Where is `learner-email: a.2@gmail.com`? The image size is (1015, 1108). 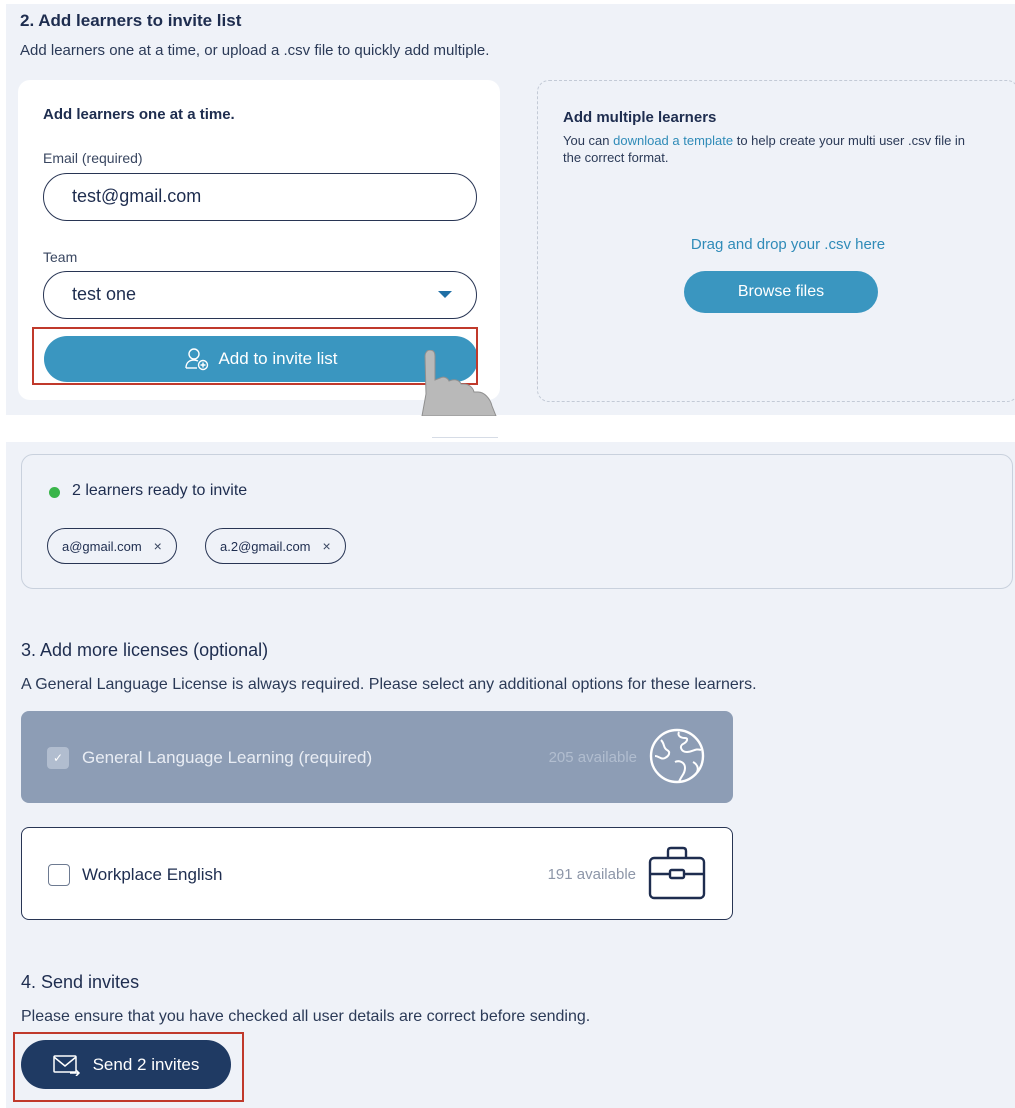
learner-email: a.2@gmail.com is located at coordinates (265, 546).